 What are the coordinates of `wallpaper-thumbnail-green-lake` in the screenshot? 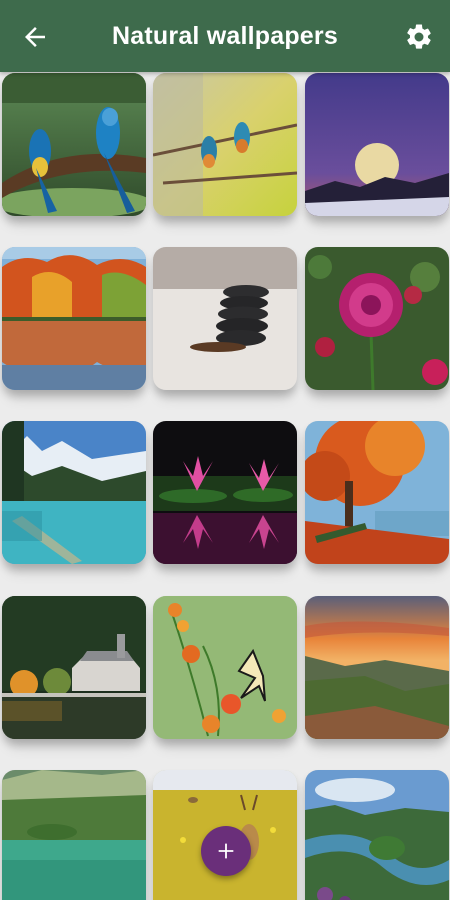 It's located at (74, 835).